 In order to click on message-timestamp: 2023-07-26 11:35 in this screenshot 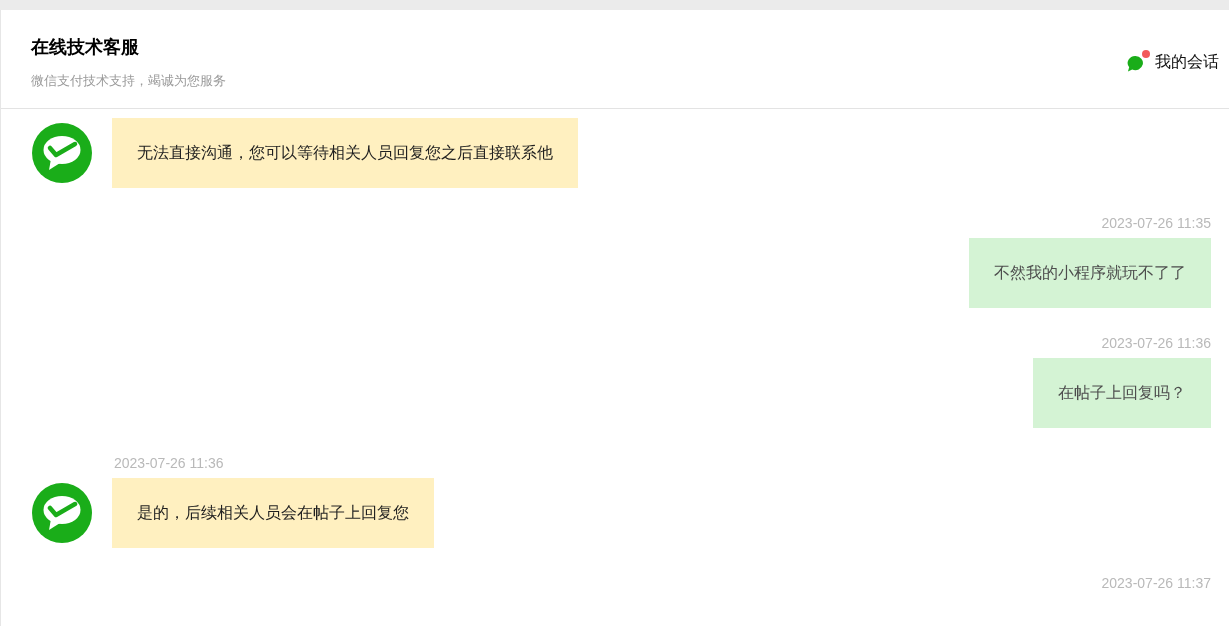, I will do `click(1156, 223)`.